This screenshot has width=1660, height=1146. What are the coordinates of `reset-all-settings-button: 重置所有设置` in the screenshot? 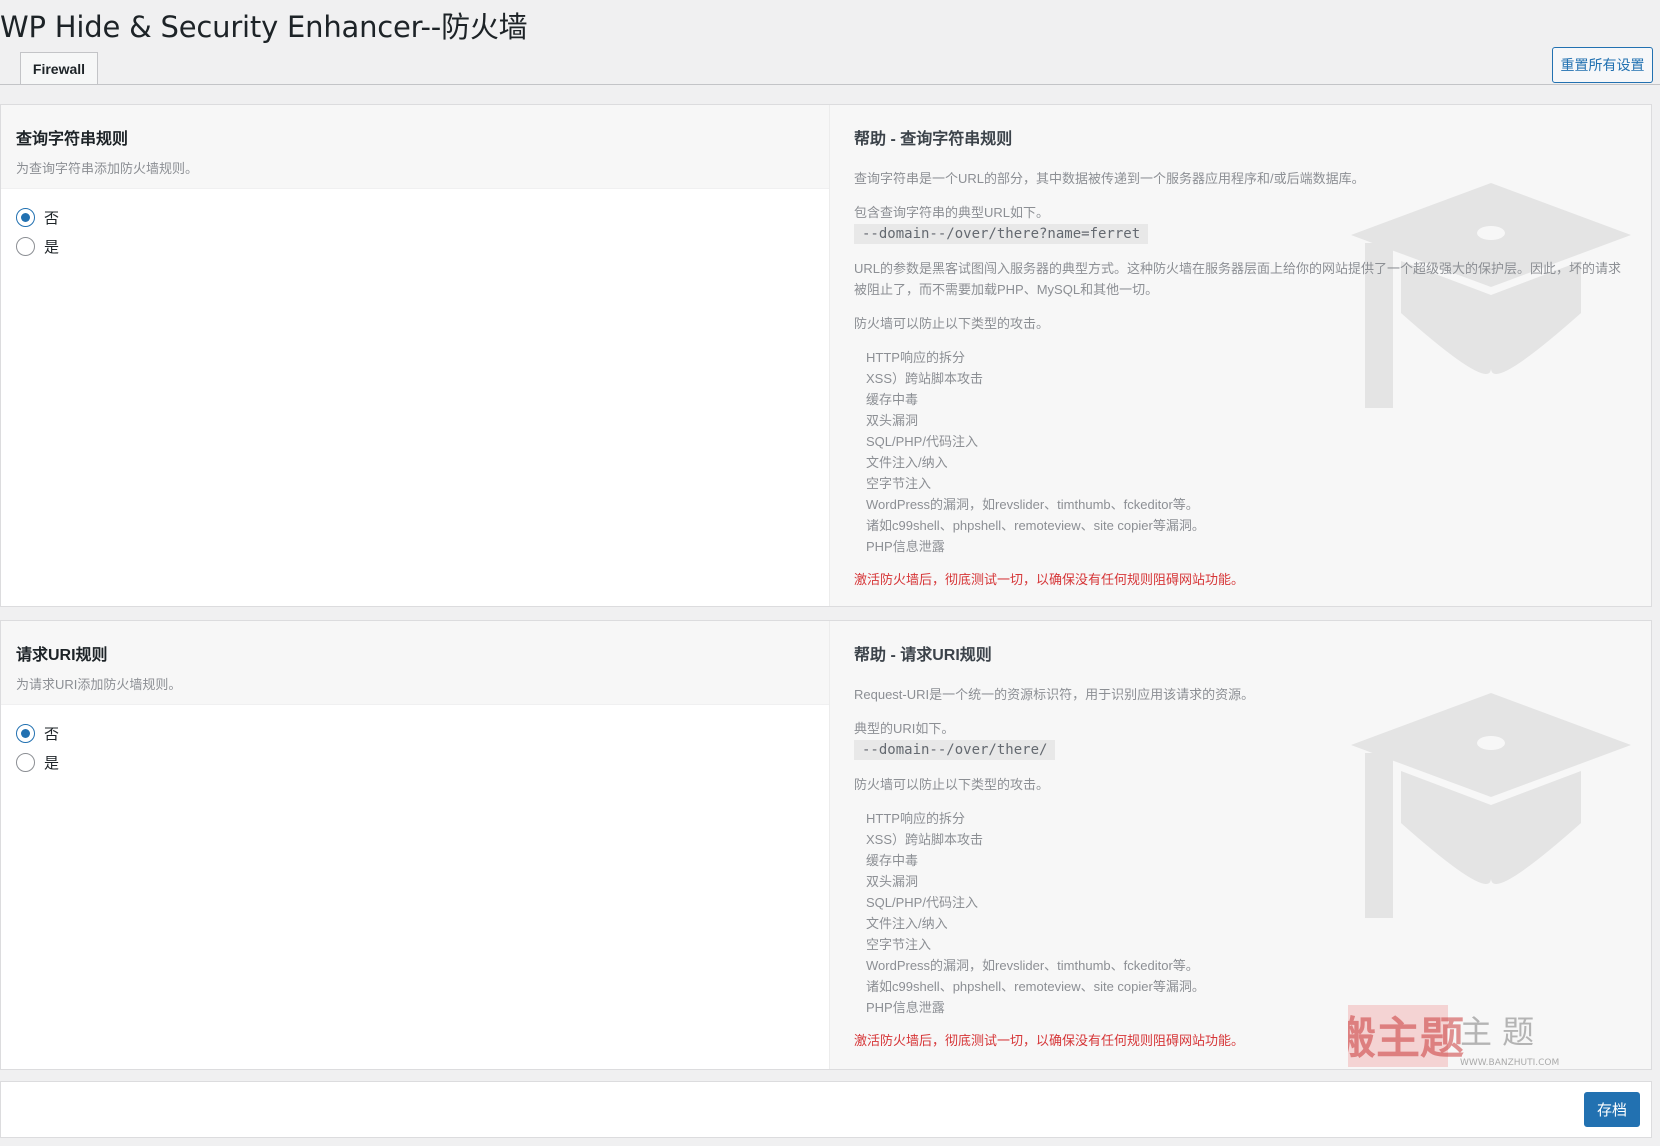 It's located at (1602, 65).